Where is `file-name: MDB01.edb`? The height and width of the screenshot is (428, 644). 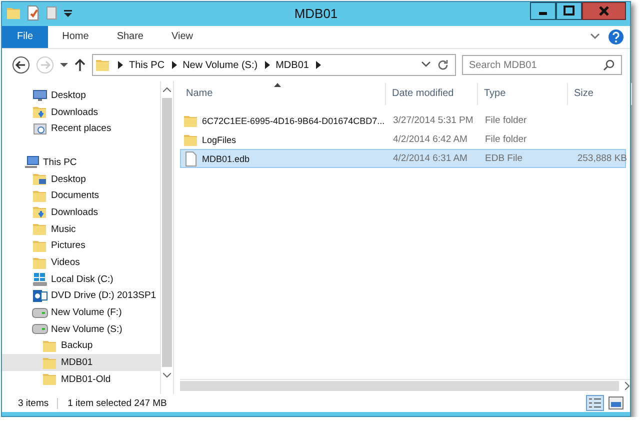
file-name: MDB01.edb is located at coordinates (226, 159).